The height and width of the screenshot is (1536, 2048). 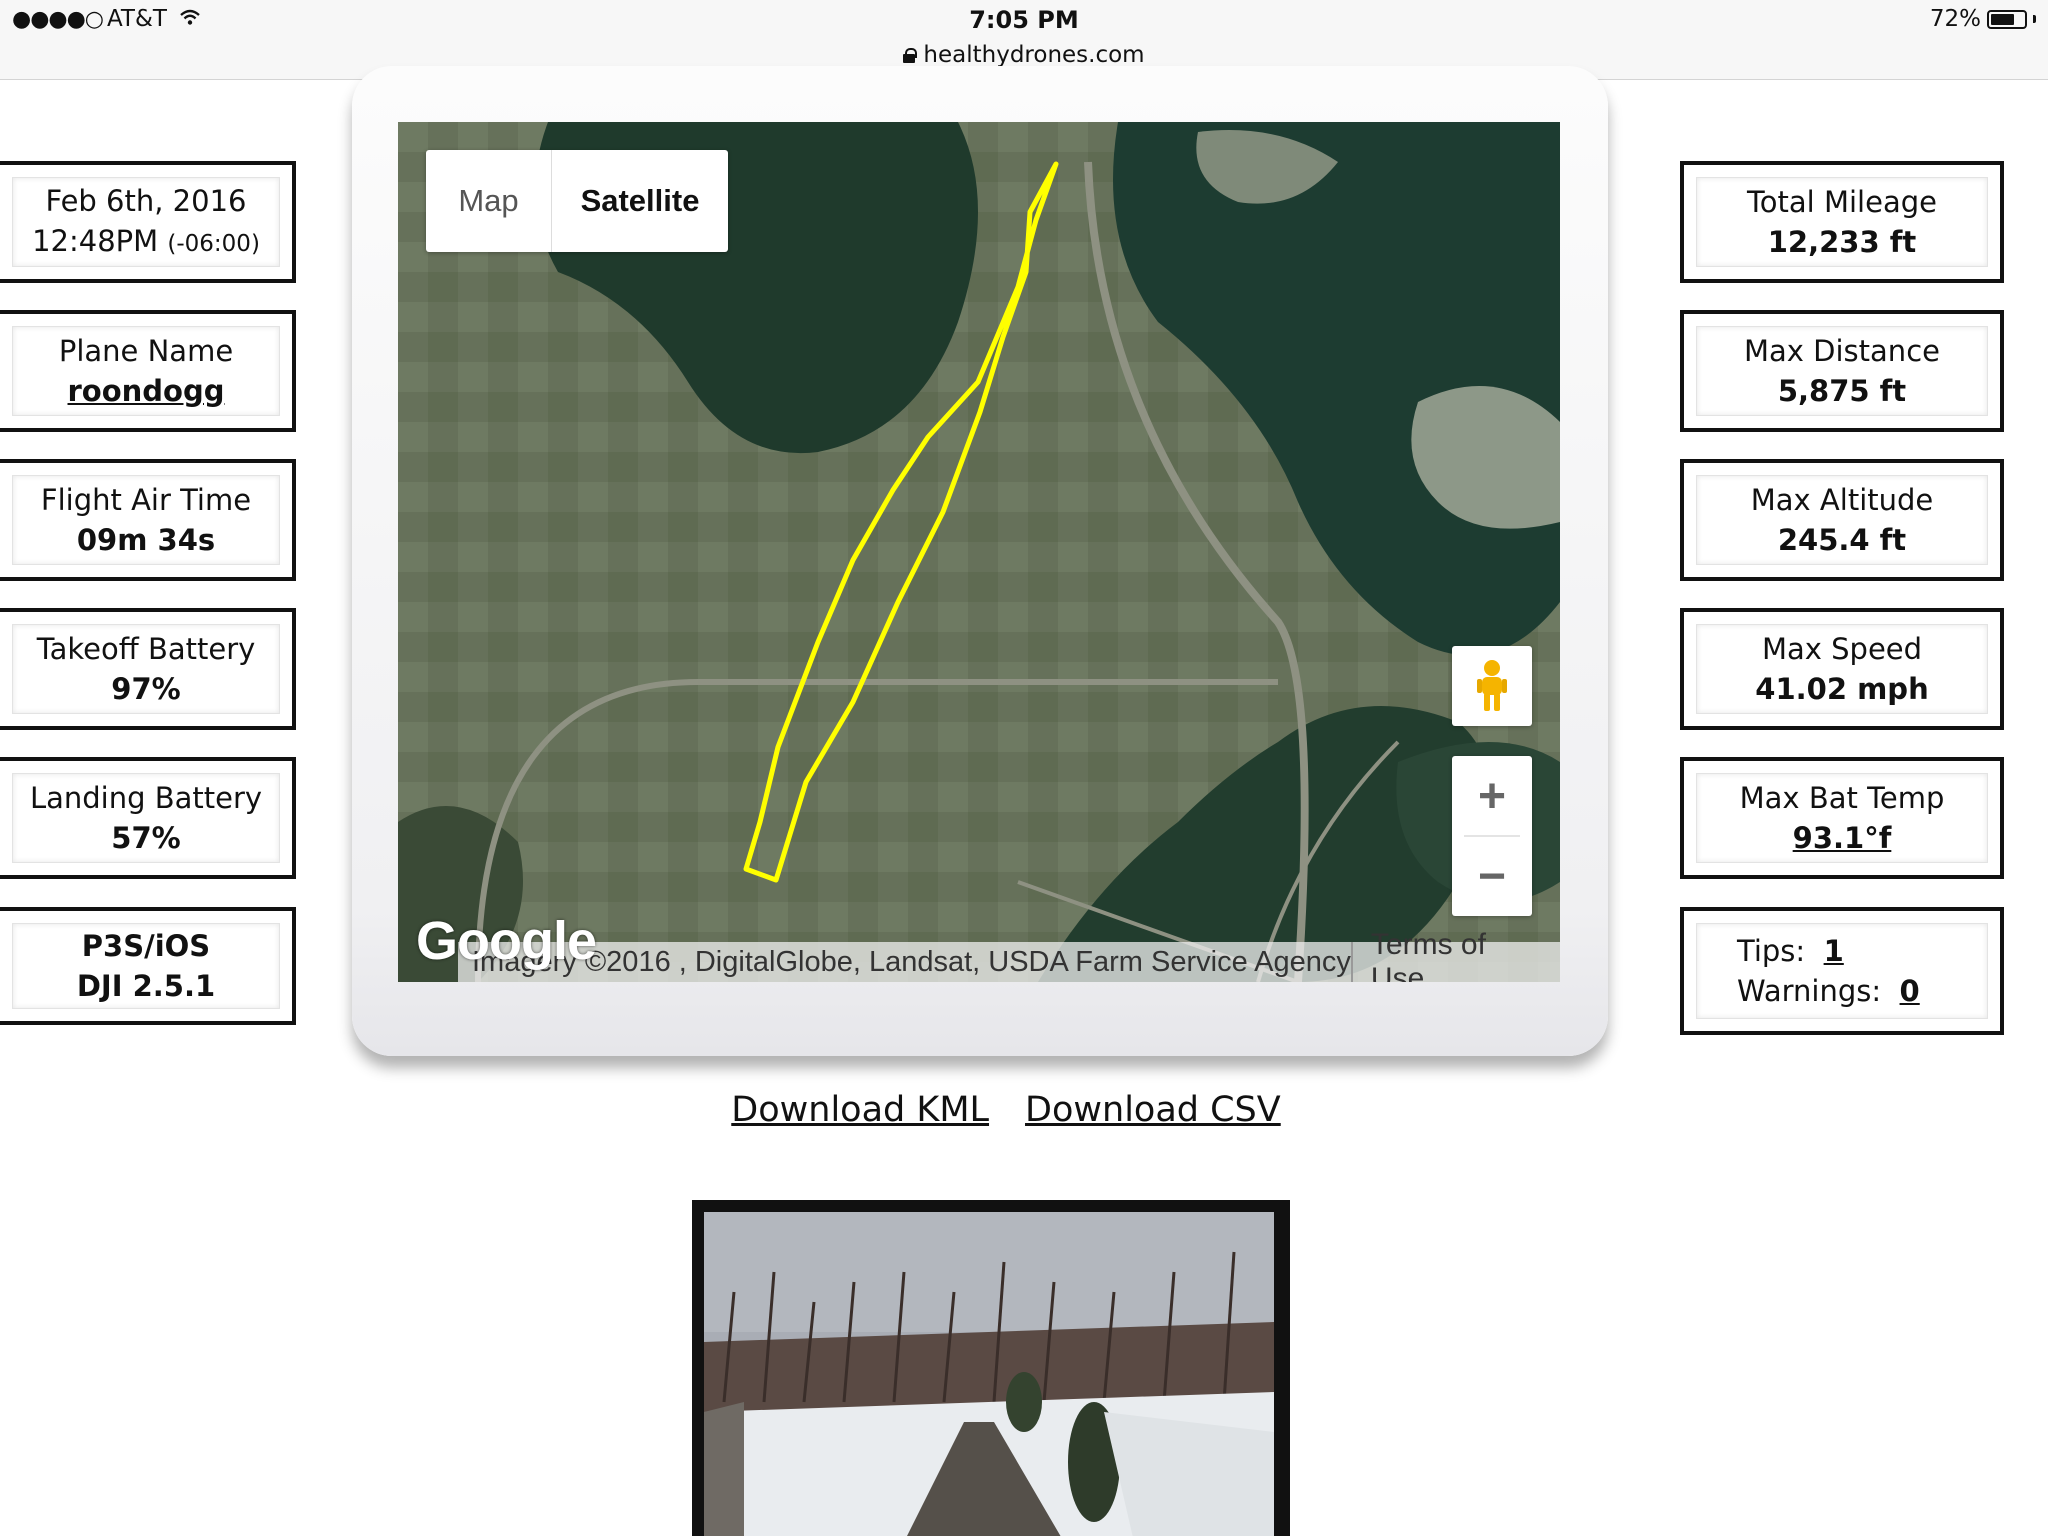 What do you see at coordinates (146, 838) in the screenshot?
I see `landing-battery-value: 57%` at bounding box center [146, 838].